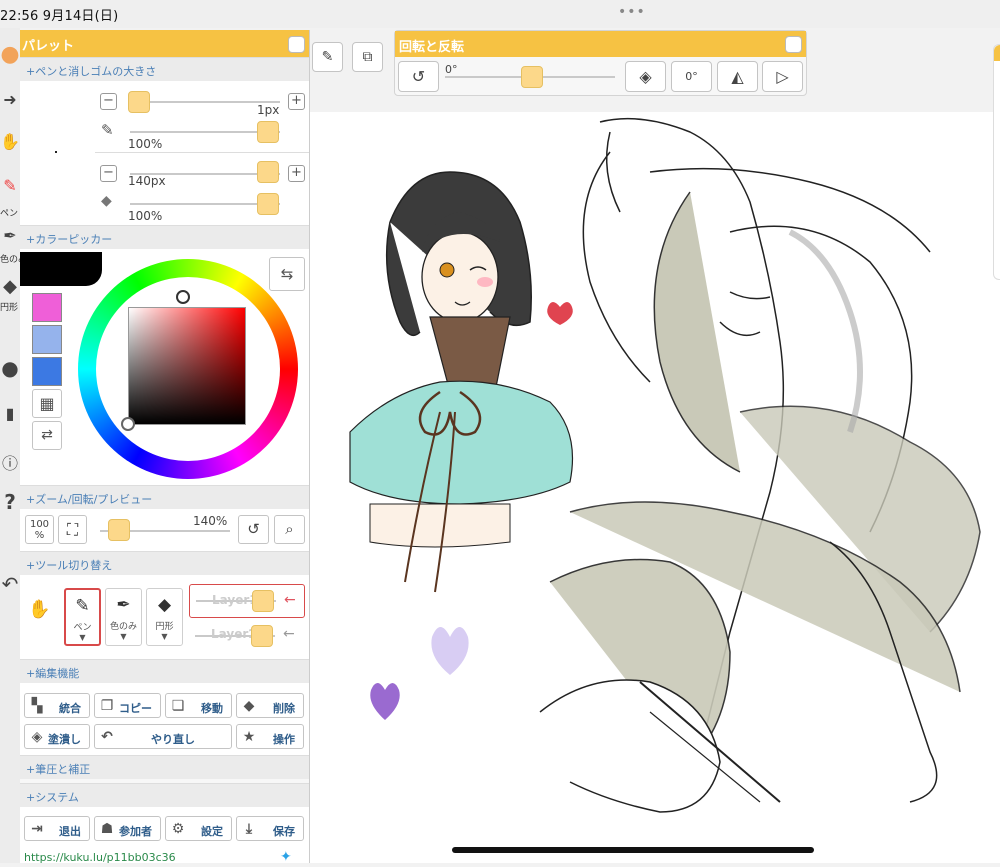  I want to click on shape-icon: ◆, so click(10, 286).